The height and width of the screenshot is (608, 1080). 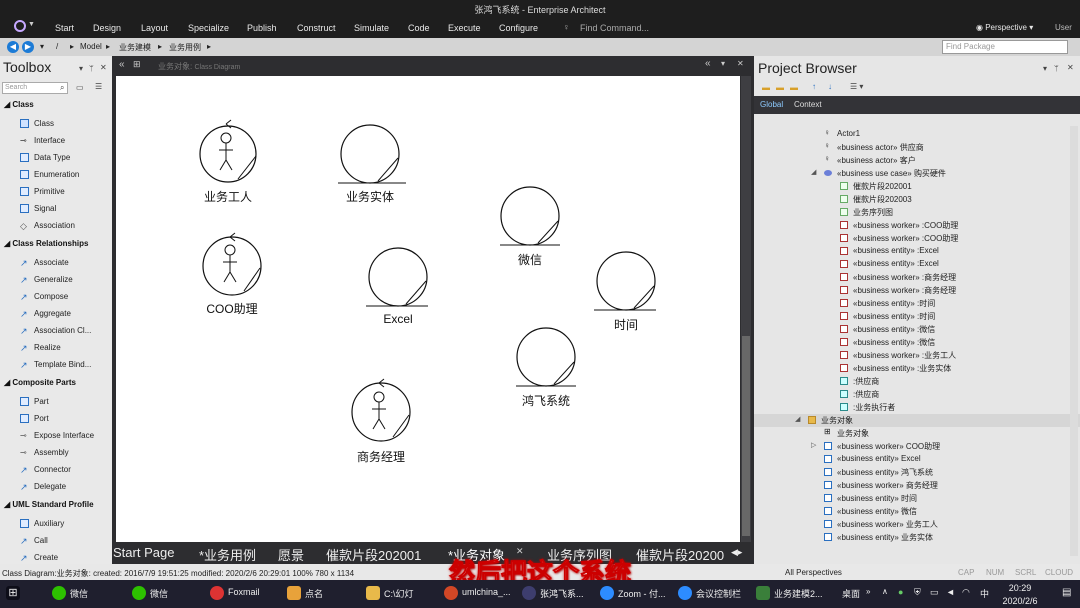 I want to click on expand-icon: ▷, so click(x=813, y=445).